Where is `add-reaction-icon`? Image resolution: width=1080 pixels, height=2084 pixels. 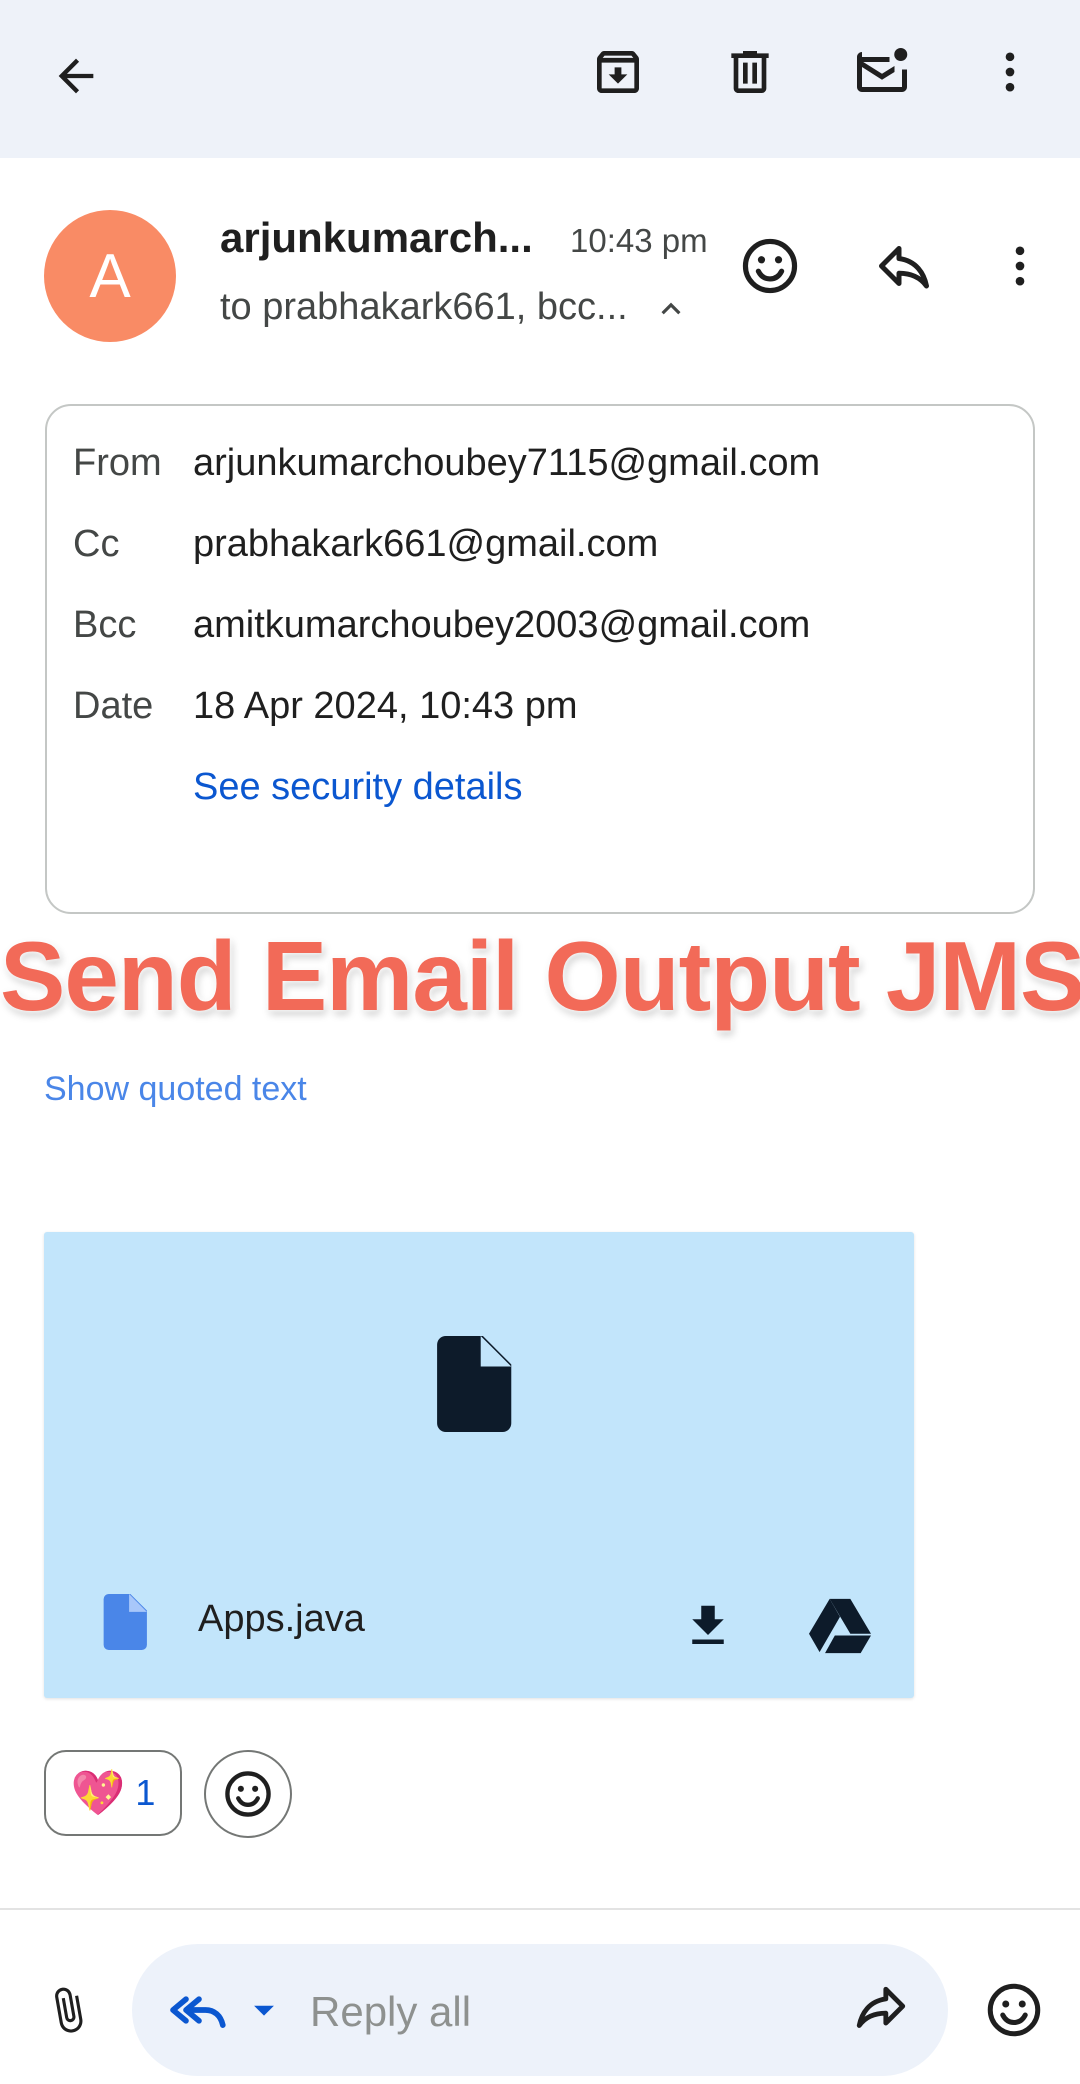 add-reaction-icon is located at coordinates (770, 266).